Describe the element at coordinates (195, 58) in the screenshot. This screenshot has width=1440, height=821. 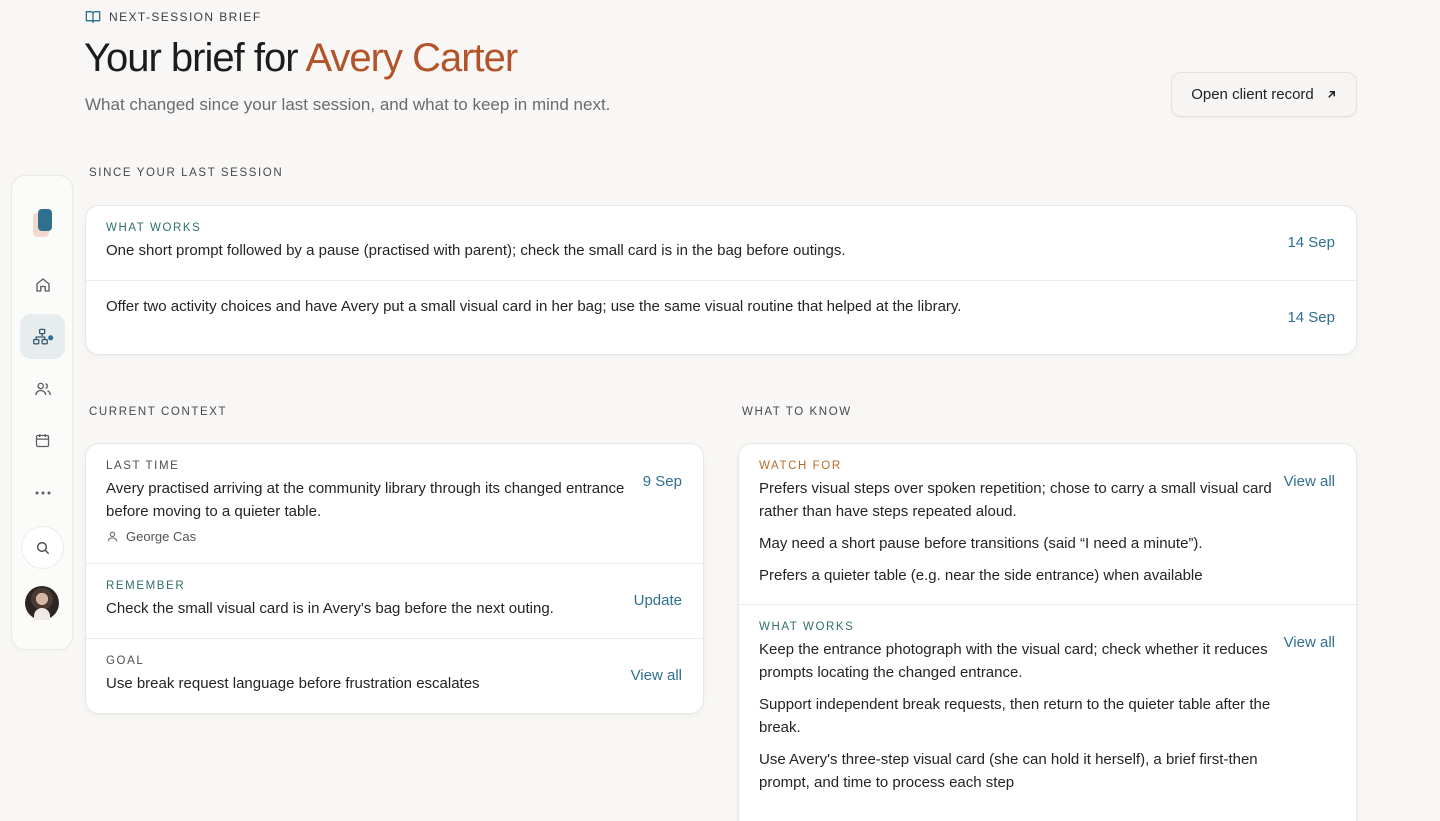
I see `title-prefix: Your brief for` at that location.